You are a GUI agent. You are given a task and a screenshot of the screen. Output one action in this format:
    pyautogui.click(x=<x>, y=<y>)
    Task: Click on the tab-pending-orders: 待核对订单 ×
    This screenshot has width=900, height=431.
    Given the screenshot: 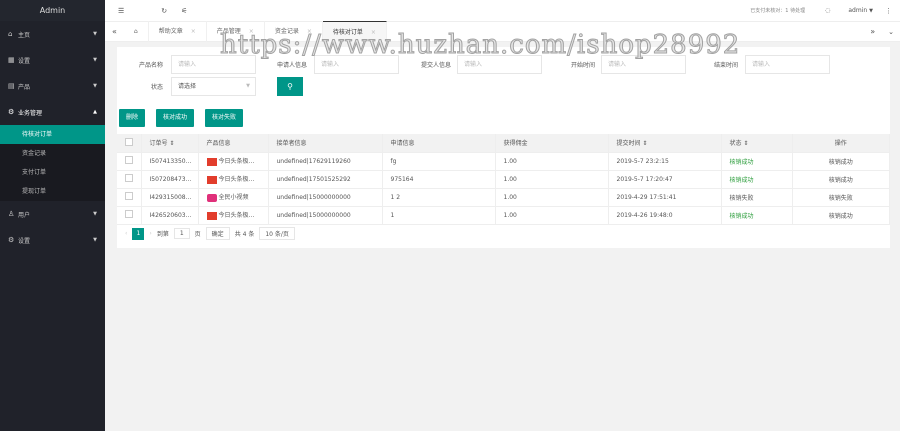 What is the action you would take?
    pyautogui.click(x=354, y=31)
    